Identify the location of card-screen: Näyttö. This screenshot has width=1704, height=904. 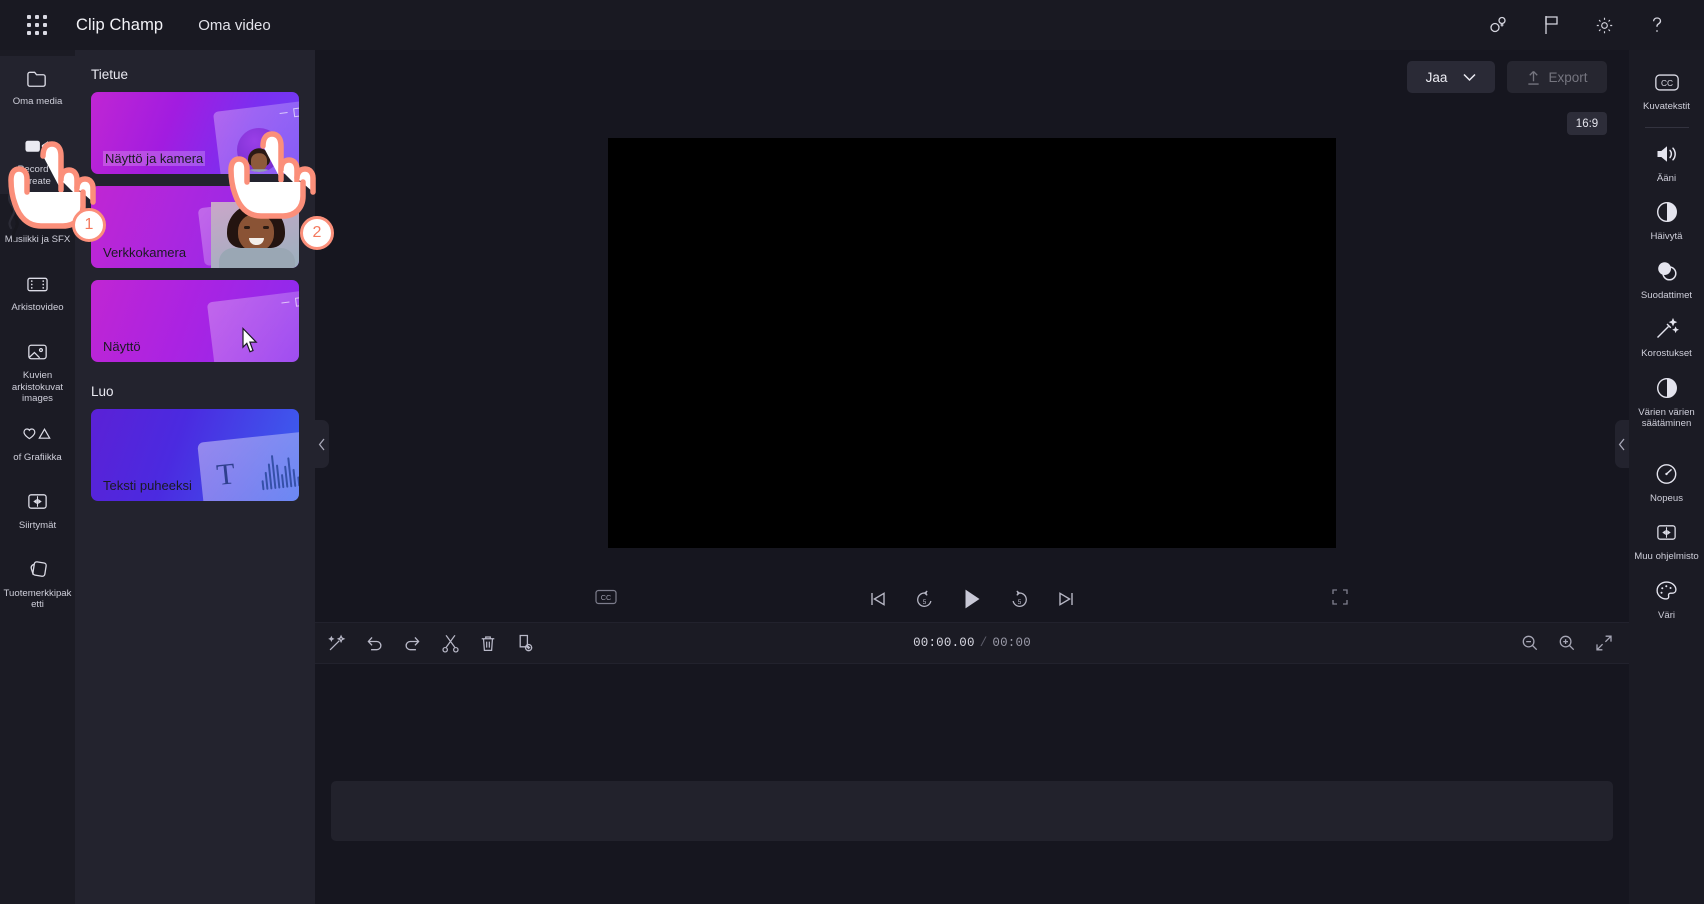
(195, 321).